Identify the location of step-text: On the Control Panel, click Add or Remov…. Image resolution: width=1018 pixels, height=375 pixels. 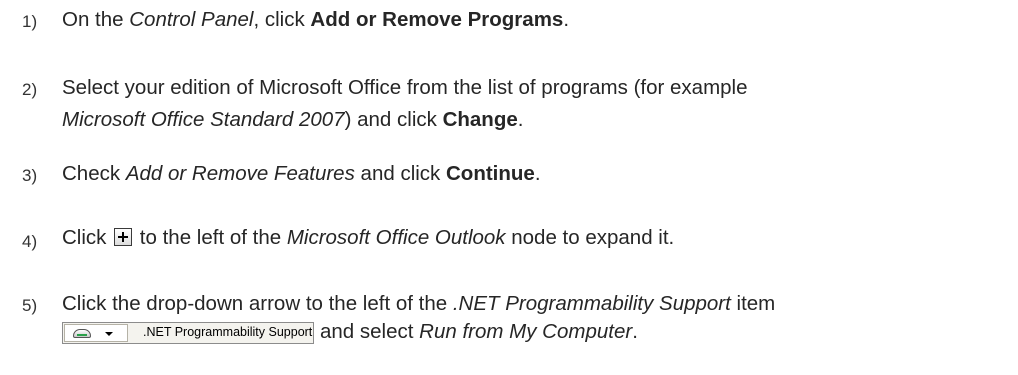
(315, 20).